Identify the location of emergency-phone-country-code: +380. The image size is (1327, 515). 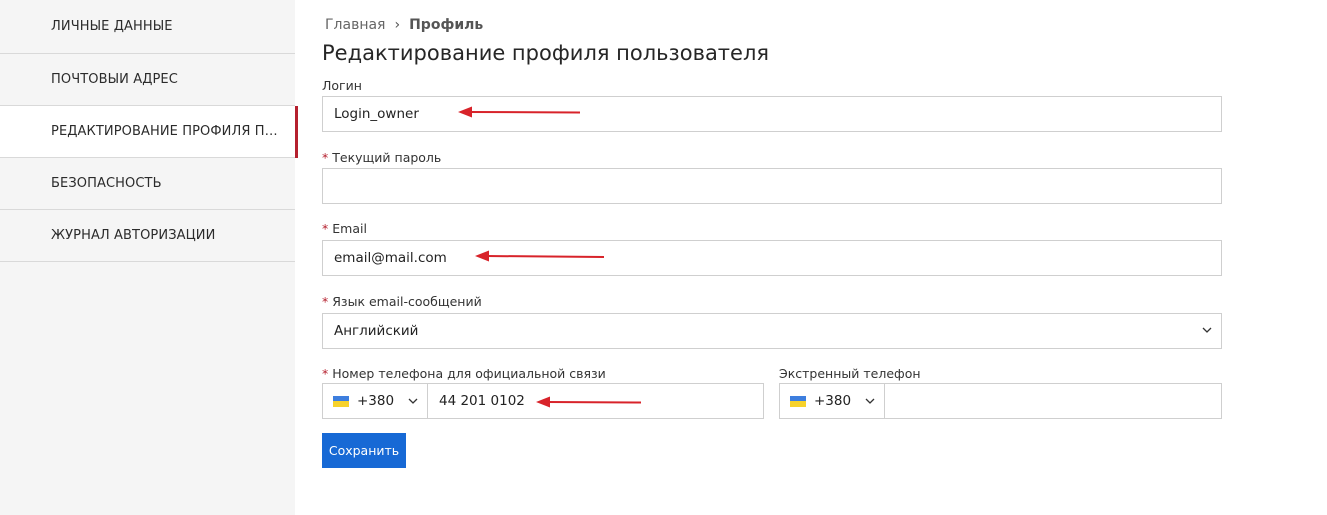
(833, 401).